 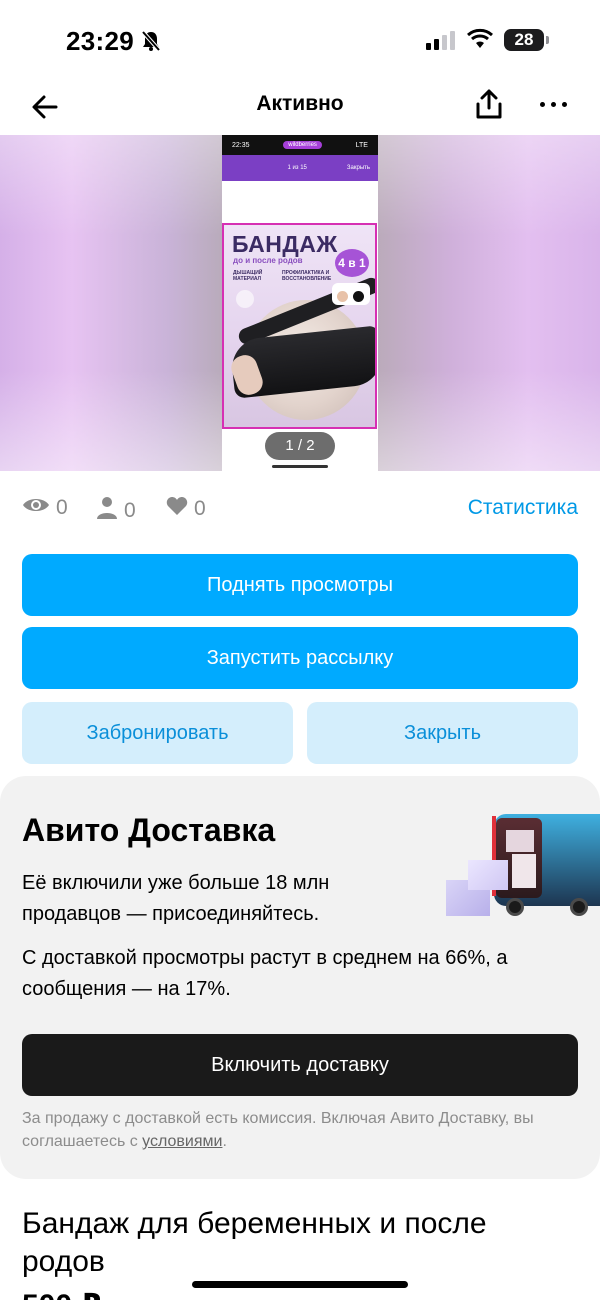 What do you see at coordinates (440, 40) in the screenshot?
I see `cellular-signal-icon` at bounding box center [440, 40].